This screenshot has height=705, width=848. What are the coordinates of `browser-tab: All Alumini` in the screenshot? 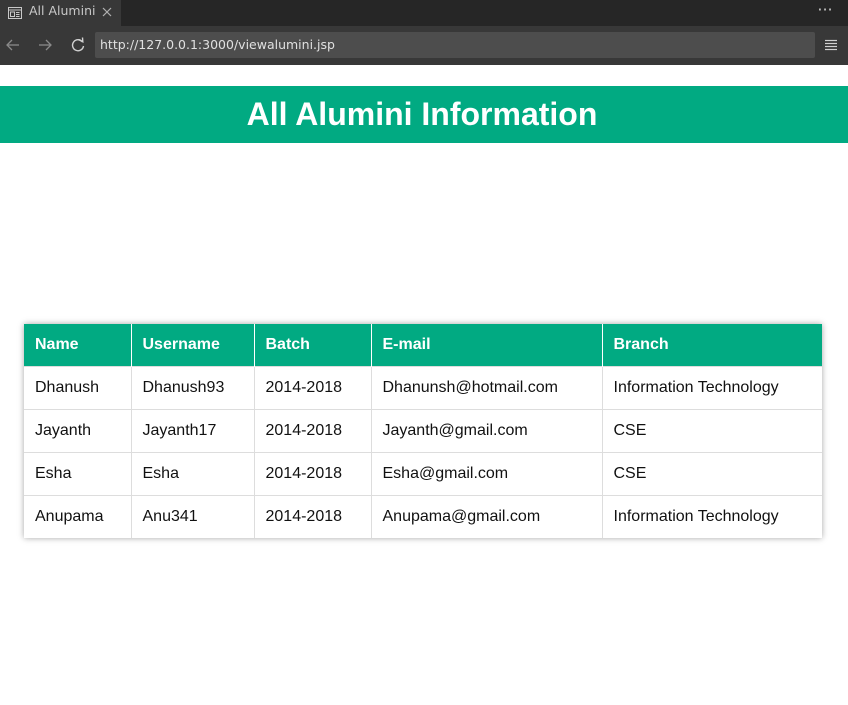 It's located at (60, 13).